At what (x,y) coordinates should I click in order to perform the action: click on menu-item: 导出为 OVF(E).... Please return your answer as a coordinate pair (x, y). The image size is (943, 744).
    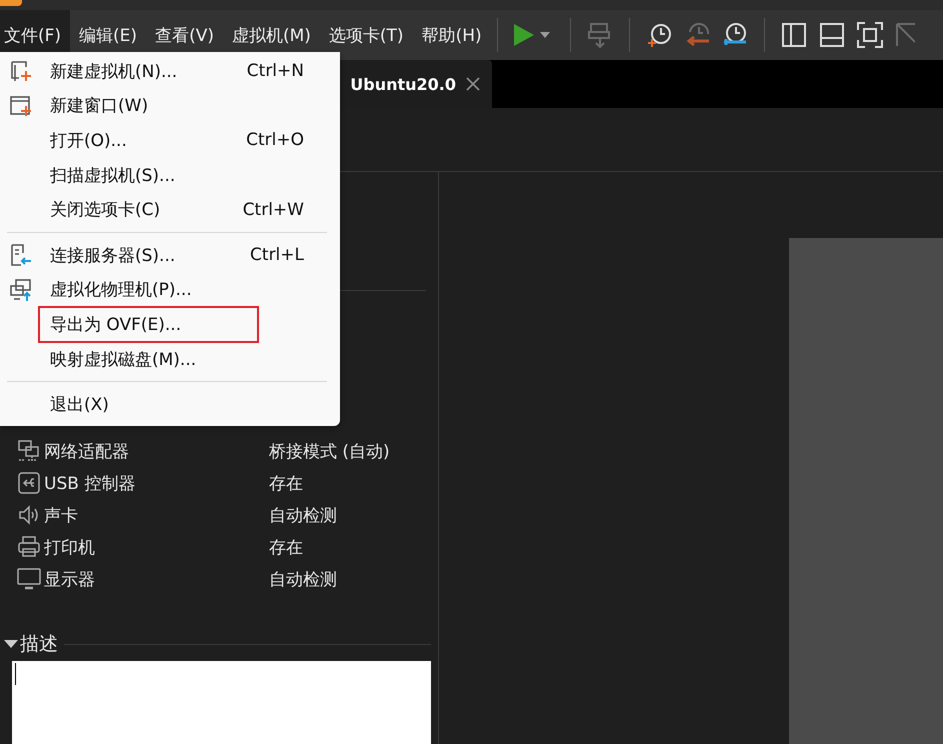
    Looking at the image, I should click on (149, 324).